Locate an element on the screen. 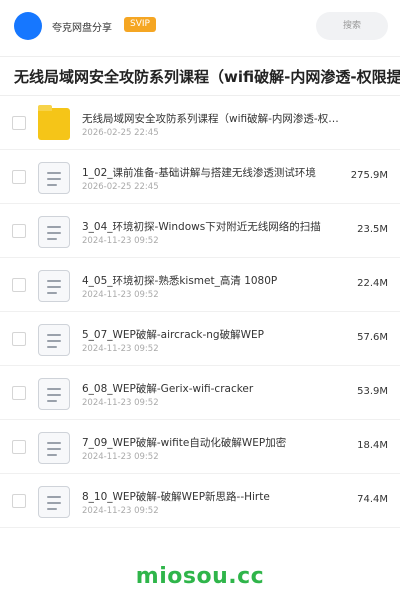 This screenshot has width=400, height=600. folder-icon is located at coordinates (54, 122).